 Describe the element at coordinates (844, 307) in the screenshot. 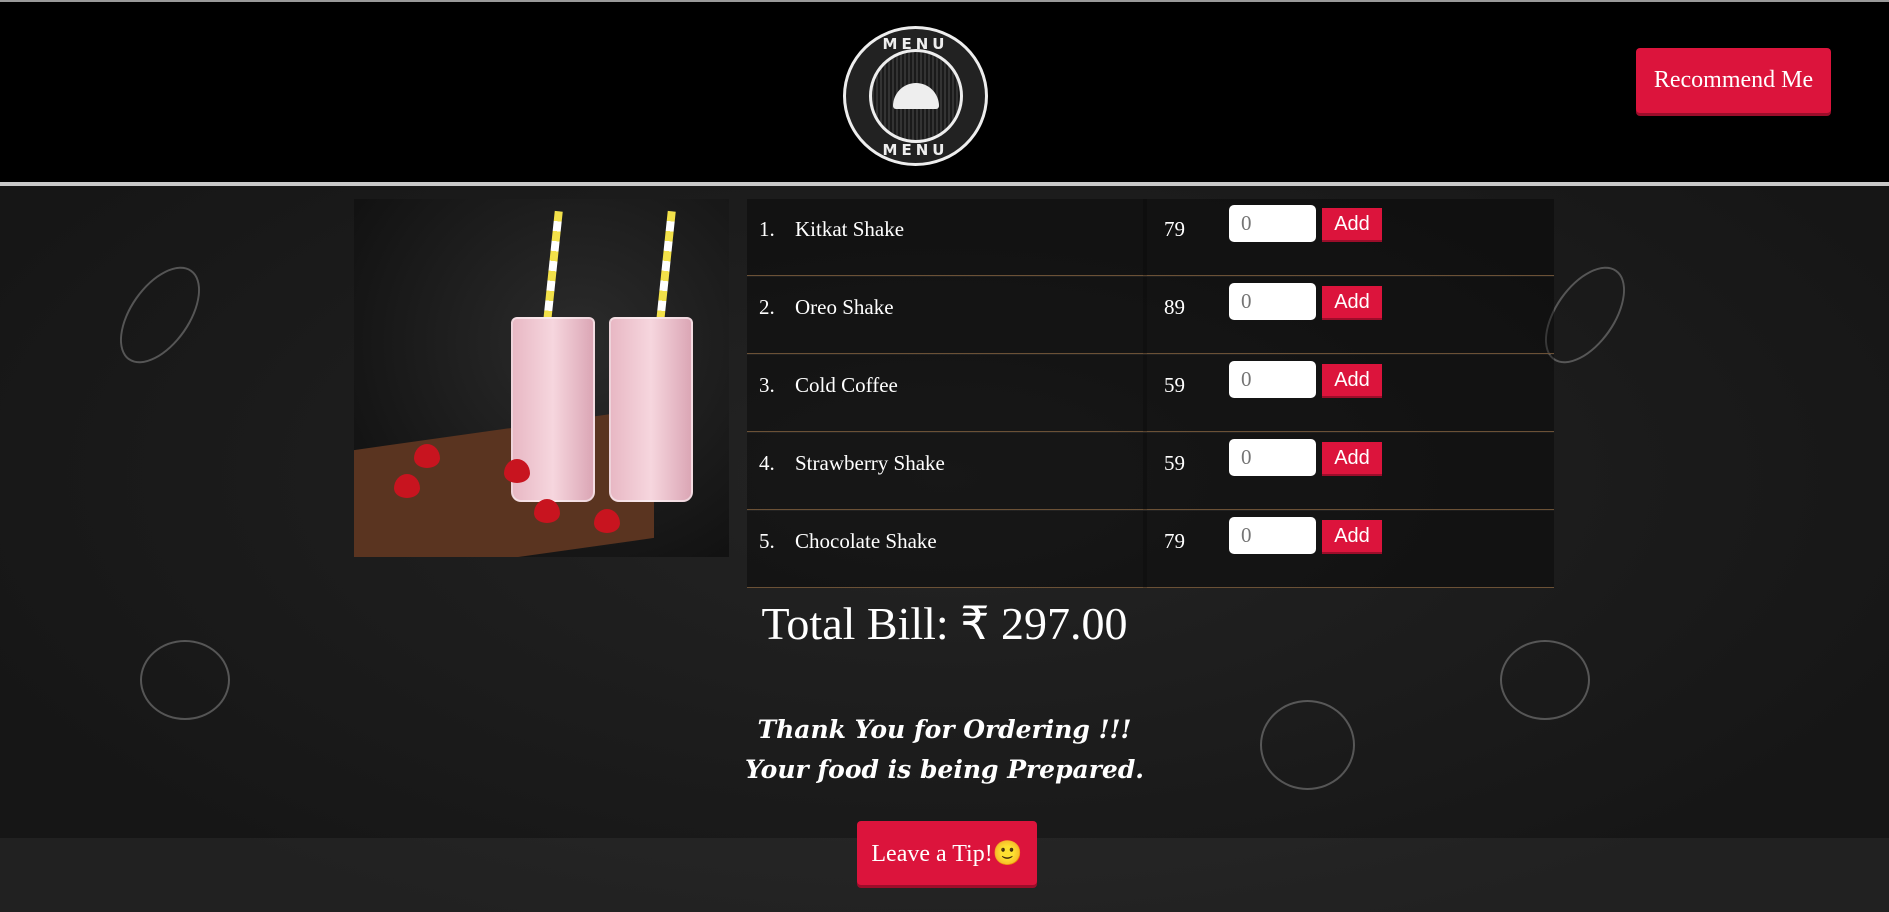

I see `item-name: Oreo Shake` at that location.